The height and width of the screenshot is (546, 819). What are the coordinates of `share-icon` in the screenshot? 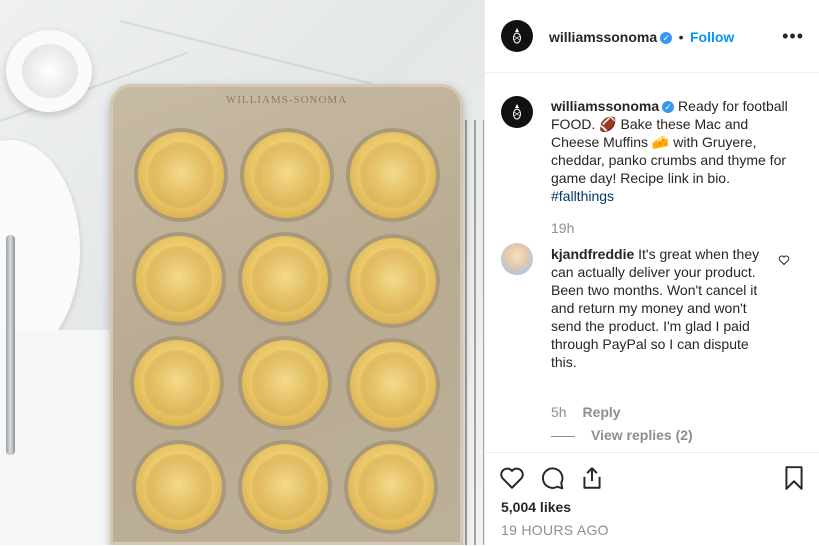 It's located at (592, 478).